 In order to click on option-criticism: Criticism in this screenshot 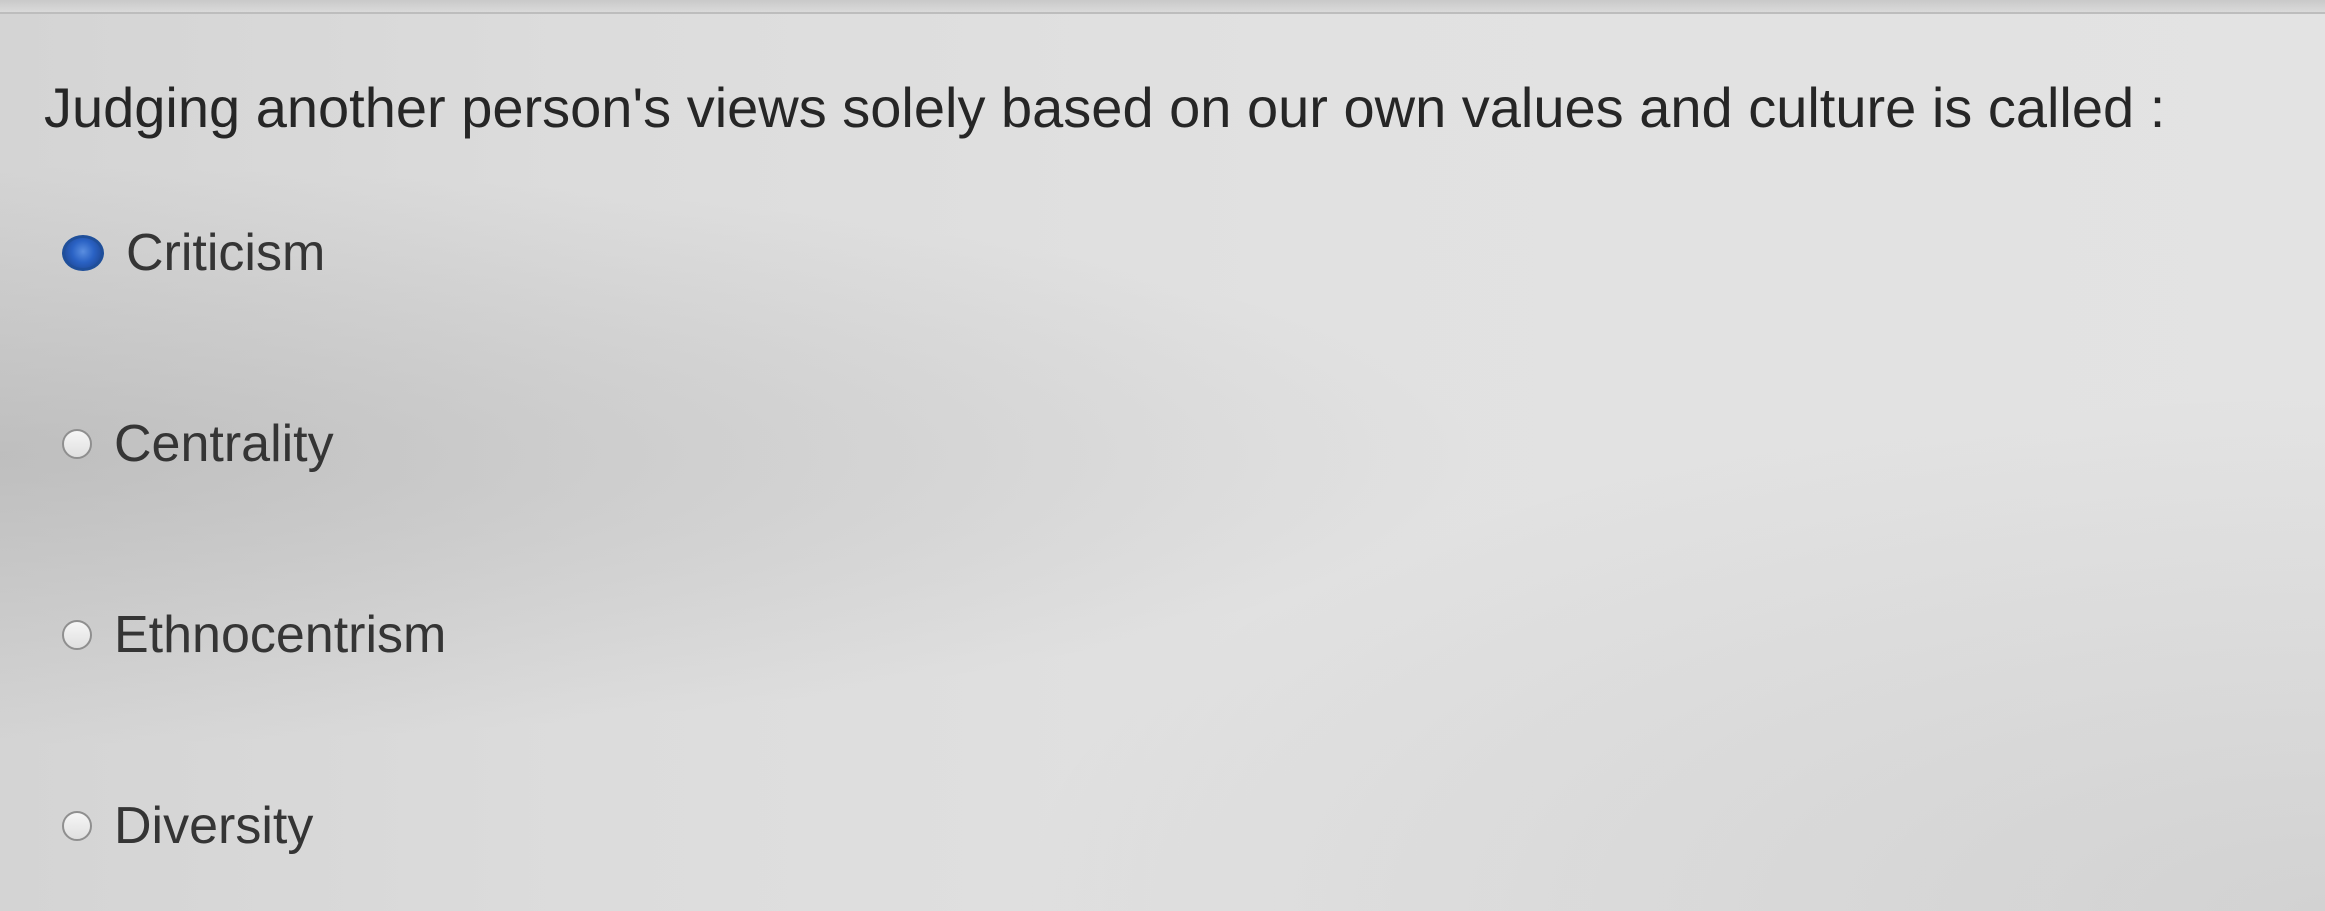, I will do `click(562, 253)`.